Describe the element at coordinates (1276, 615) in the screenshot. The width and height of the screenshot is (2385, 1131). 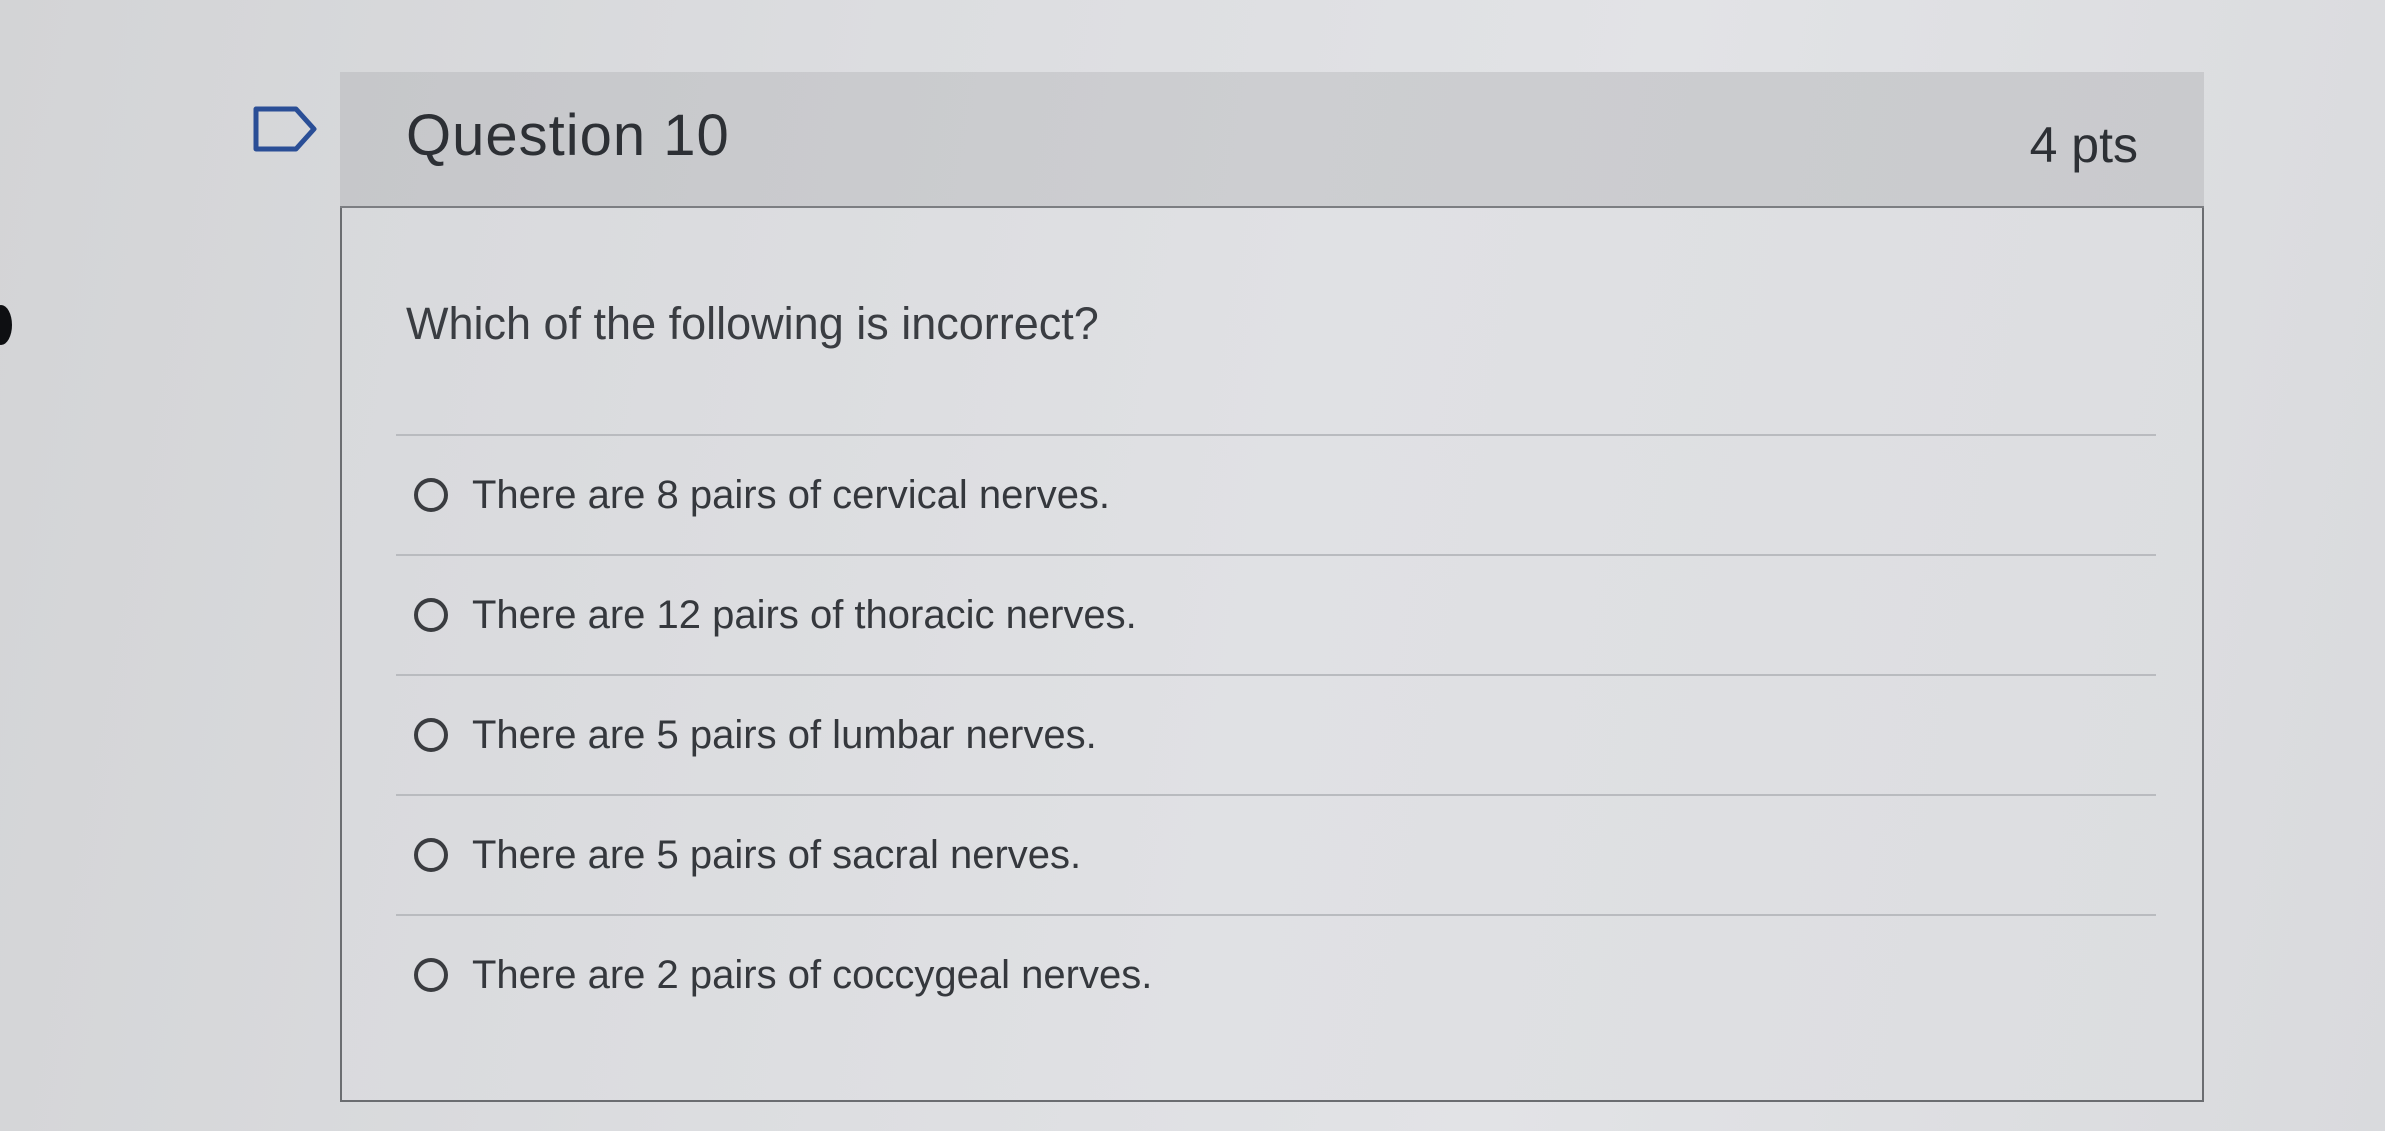
I see `answer-option-thoracic: There are 12 pairs of thoracic nerves.` at that location.